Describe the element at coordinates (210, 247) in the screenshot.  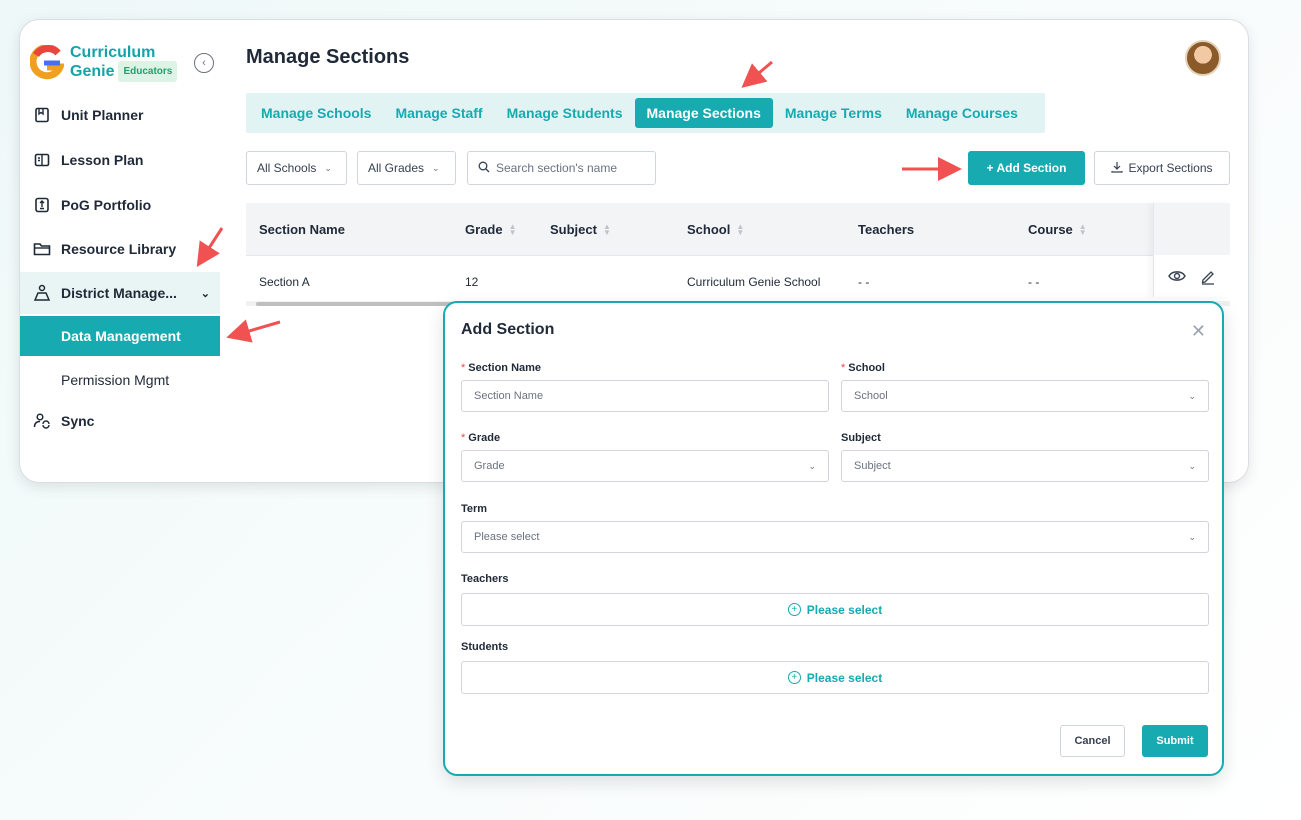
I see `arrow-to-district` at that location.